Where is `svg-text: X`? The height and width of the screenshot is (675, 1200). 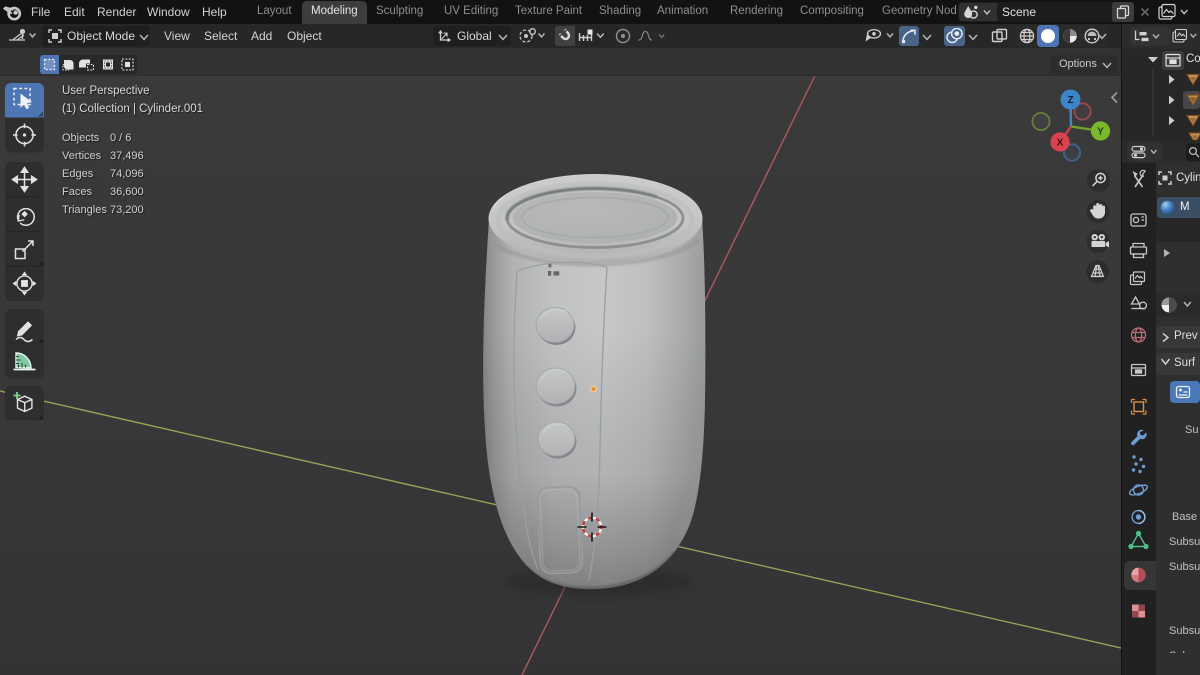
svg-text: X is located at coordinates (1060, 143).